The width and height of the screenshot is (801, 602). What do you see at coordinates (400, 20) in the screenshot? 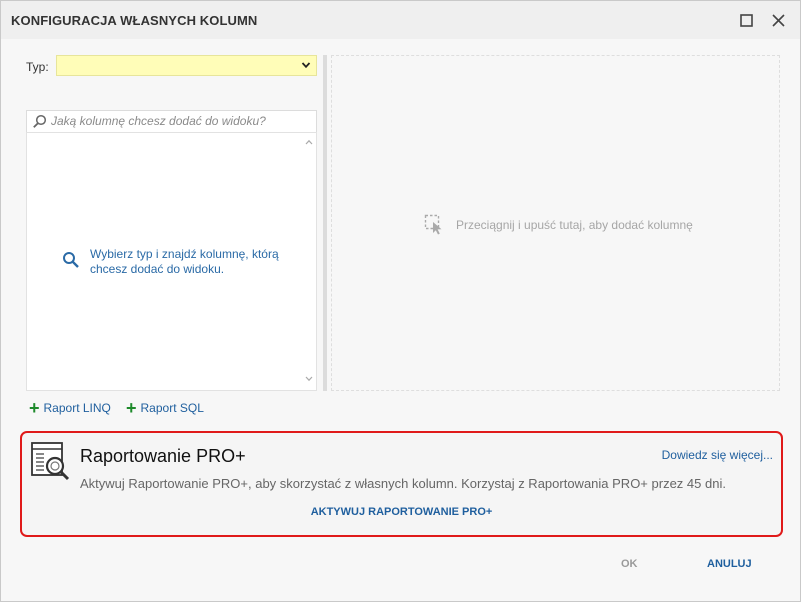
I see `title-bar: KONFIGURACJA WŁASNYCH KOLUMN` at bounding box center [400, 20].